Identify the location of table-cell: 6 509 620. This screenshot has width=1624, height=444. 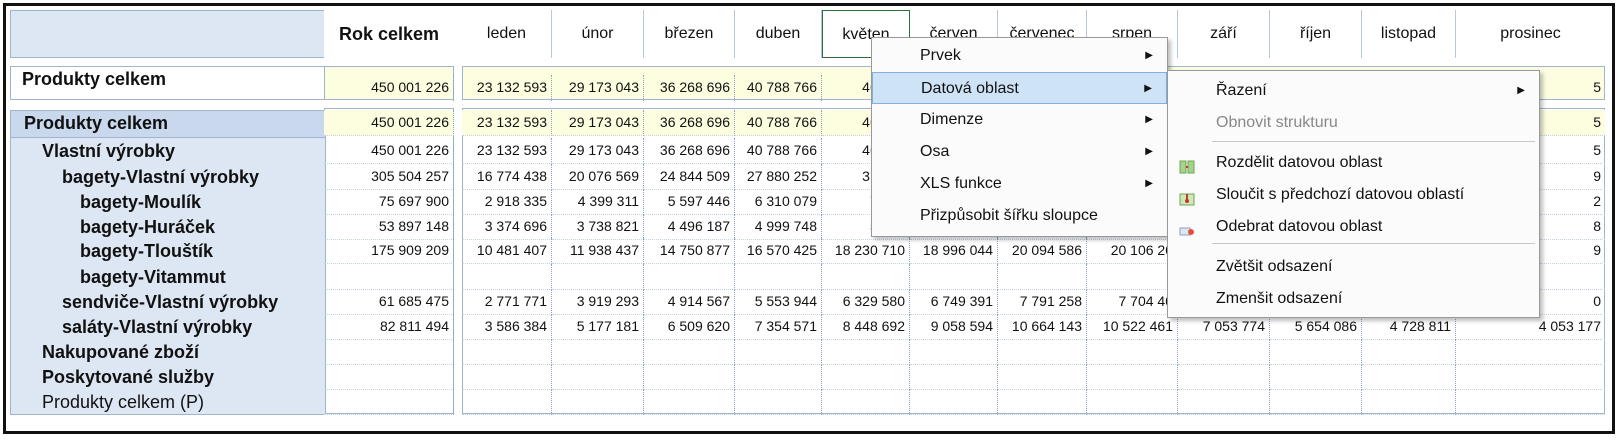
(689, 327).